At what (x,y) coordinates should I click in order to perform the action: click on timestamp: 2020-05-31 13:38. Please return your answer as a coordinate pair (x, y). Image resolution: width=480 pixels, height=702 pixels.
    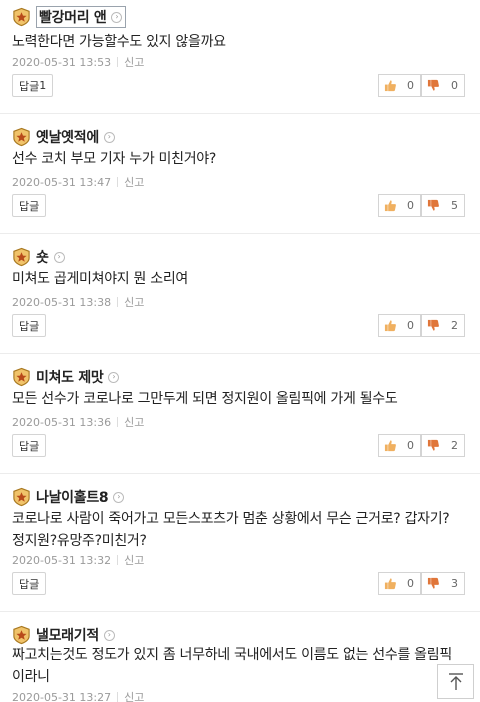
    Looking at the image, I should click on (62, 302).